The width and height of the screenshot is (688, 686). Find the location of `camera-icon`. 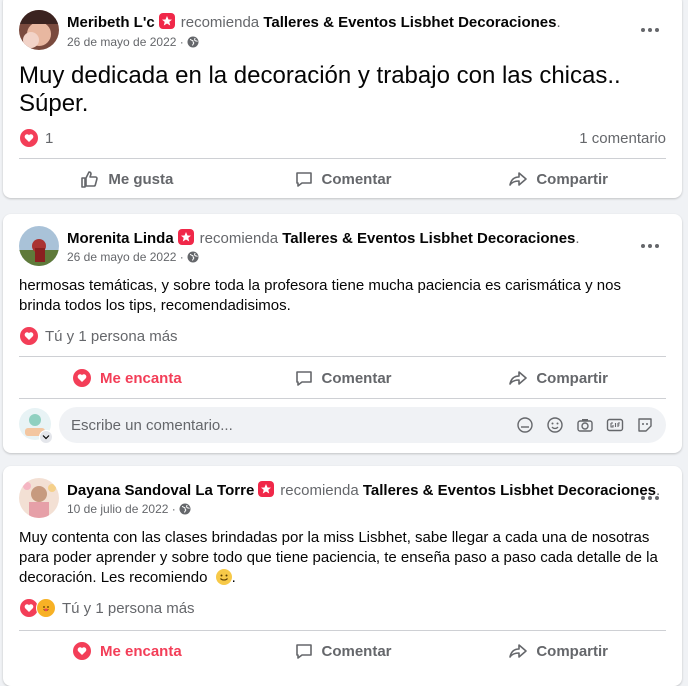

camera-icon is located at coordinates (585, 425).